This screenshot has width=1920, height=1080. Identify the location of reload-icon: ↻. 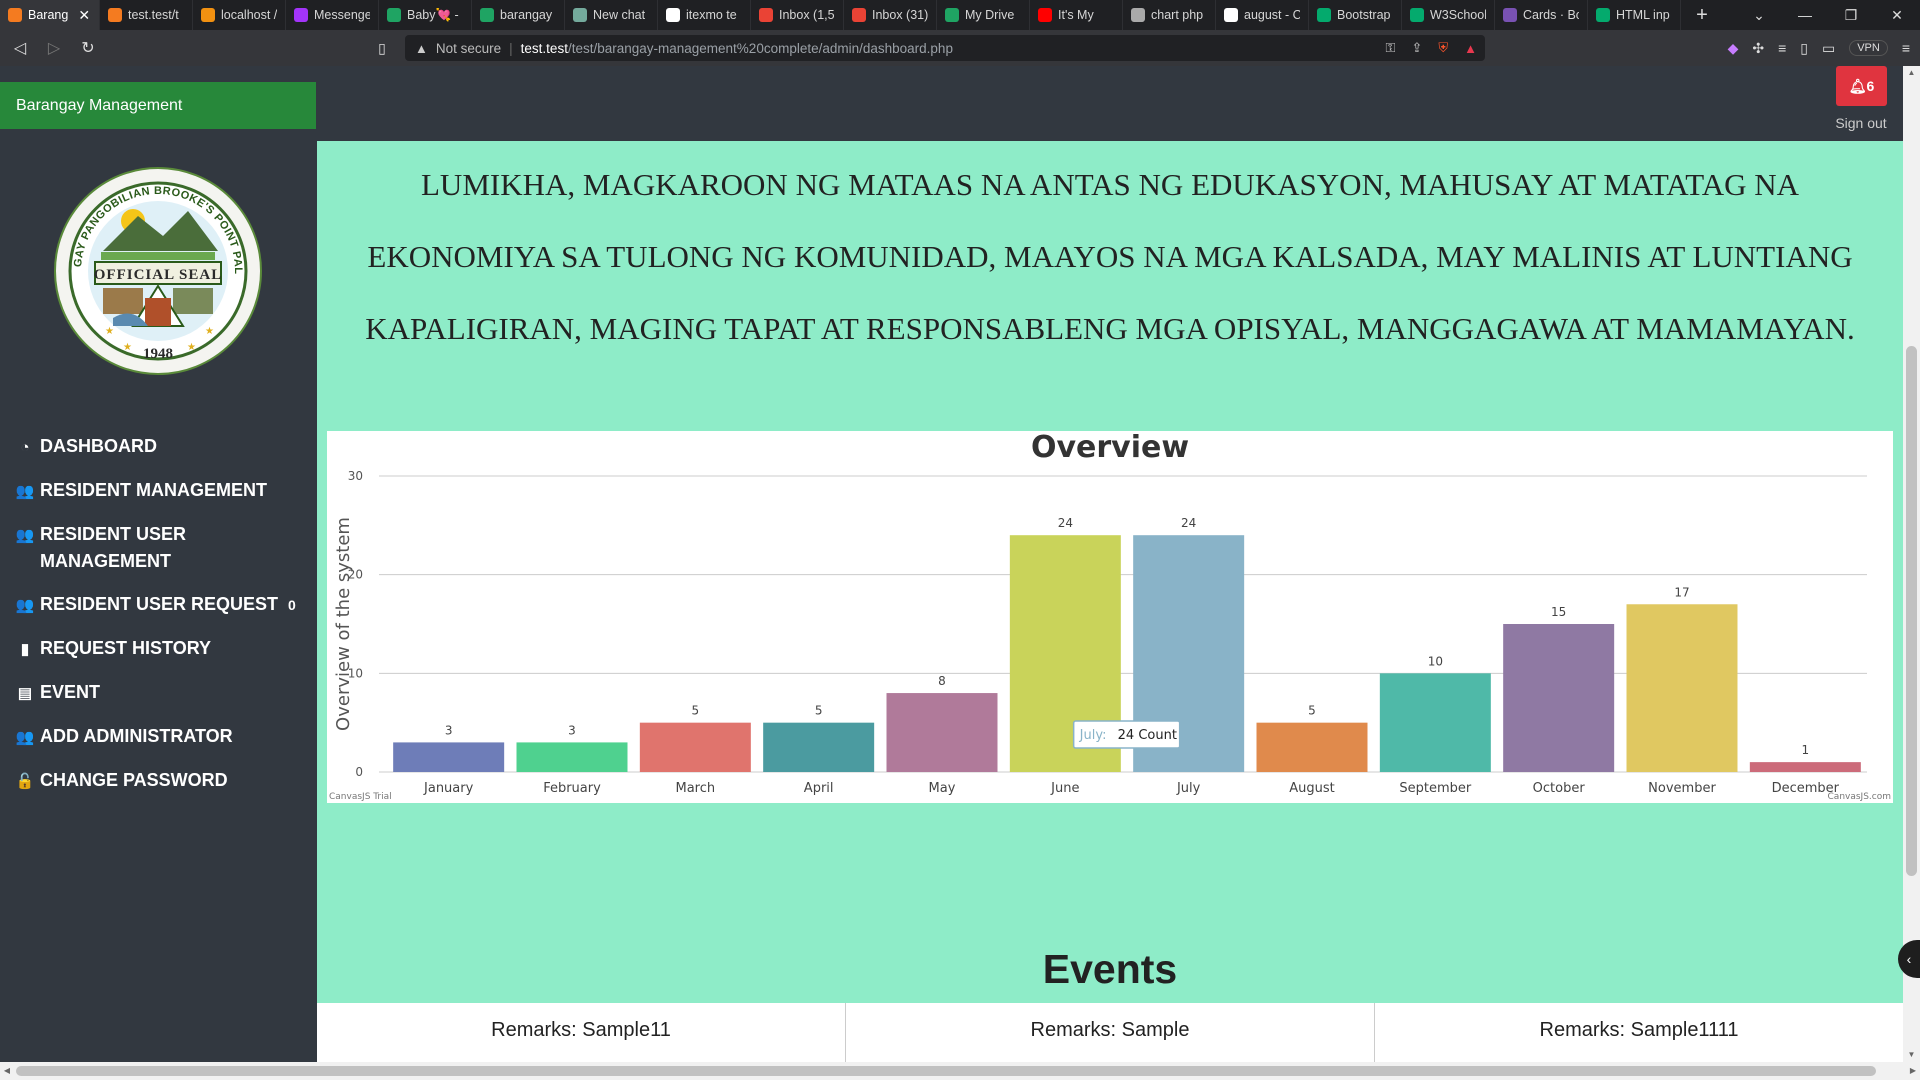
(88, 48).